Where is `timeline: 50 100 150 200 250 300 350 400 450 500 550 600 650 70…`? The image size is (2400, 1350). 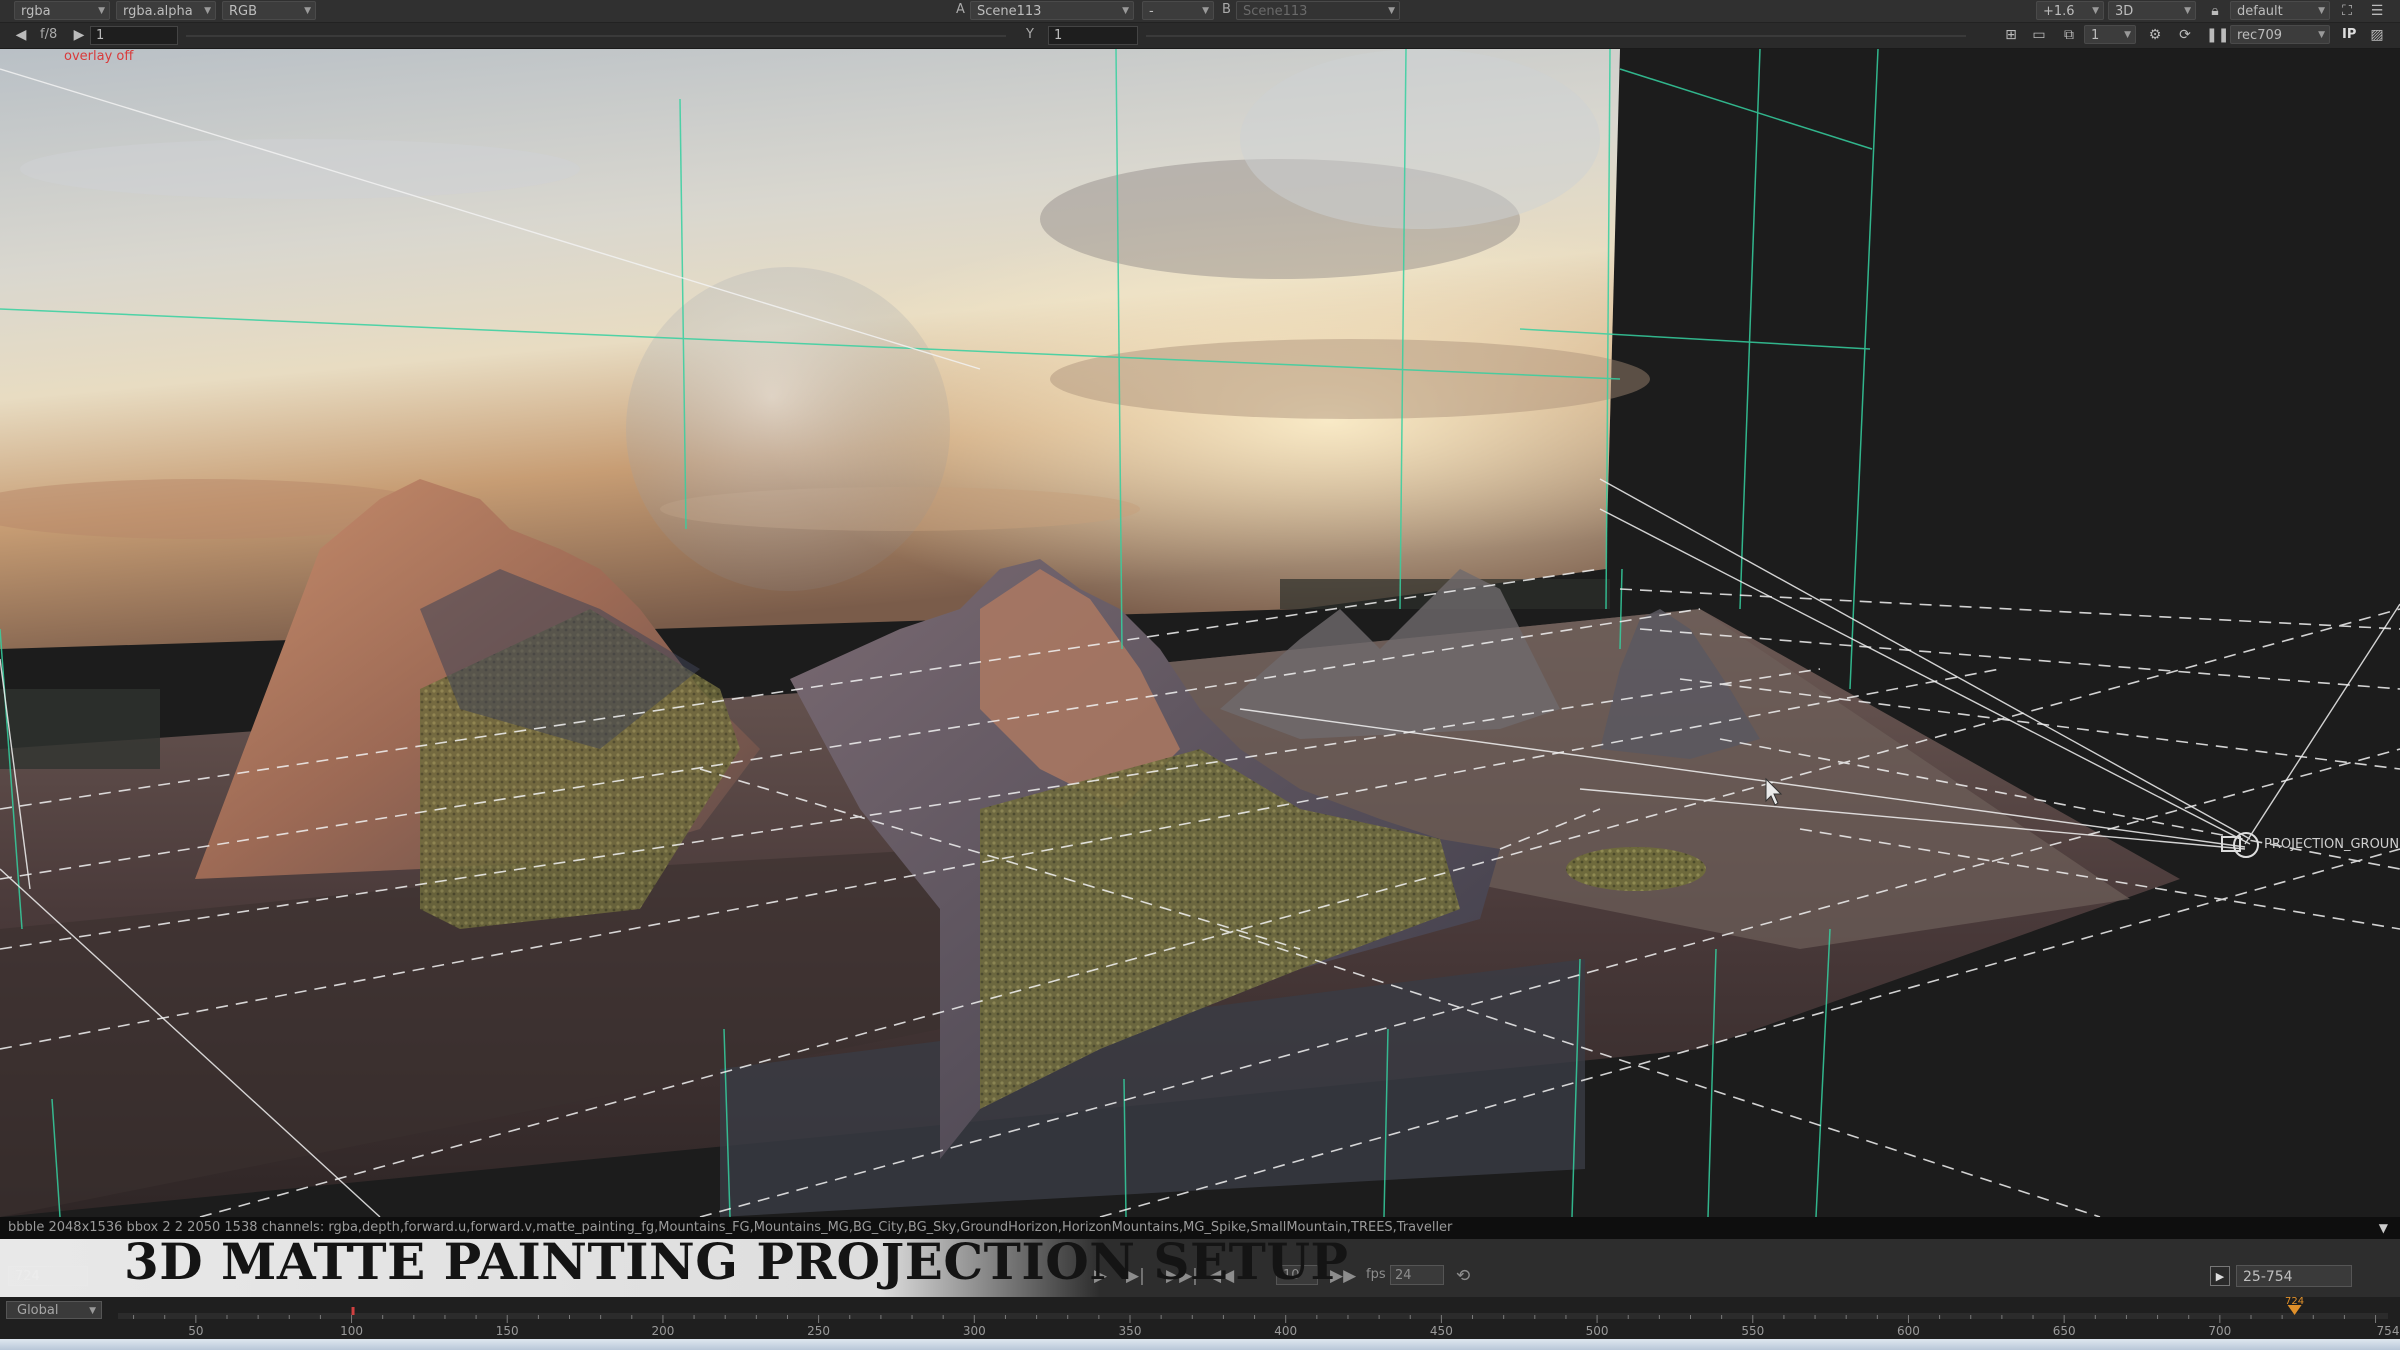 timeline: 50 100 150 200 250 300 350 400 450 500 550 600 650 70… is located at coordinates (1200, 1317).